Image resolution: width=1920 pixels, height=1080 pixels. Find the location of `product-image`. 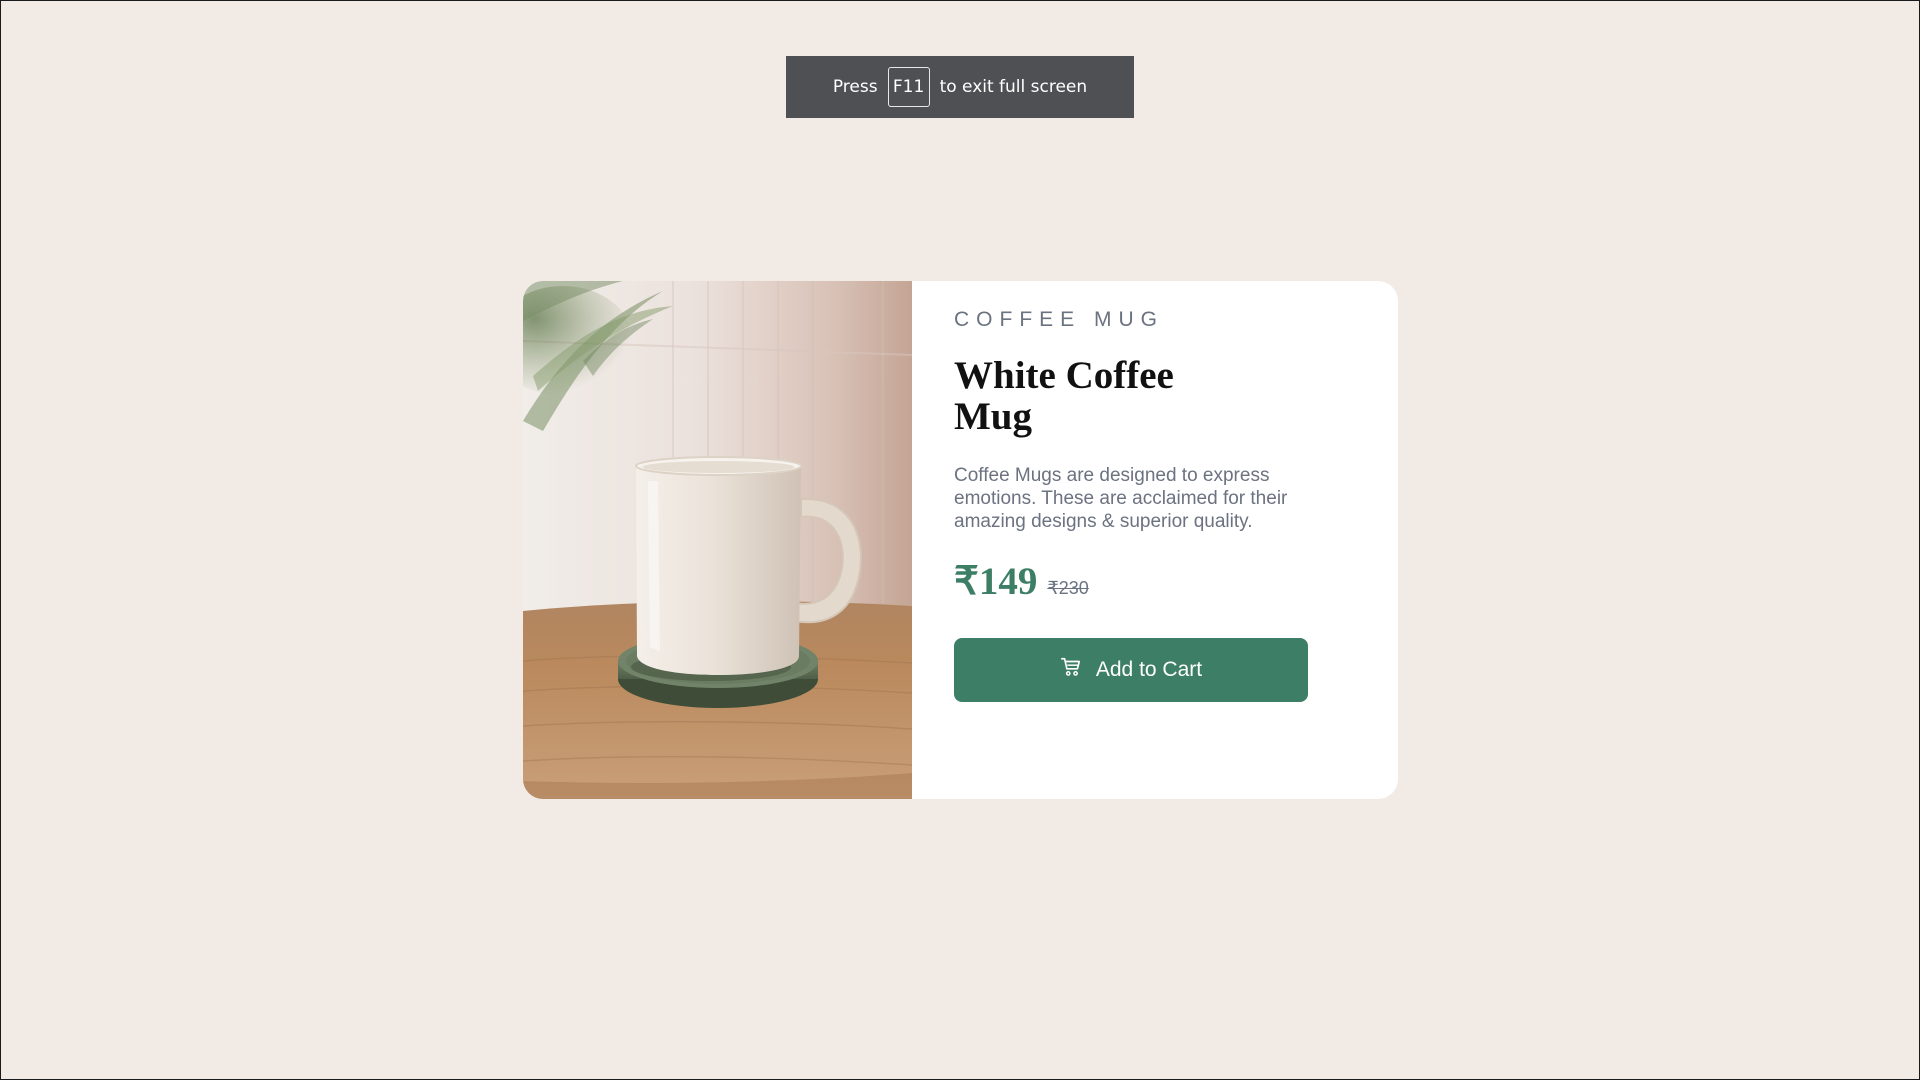

product-image is located at coordinates (717, 540).